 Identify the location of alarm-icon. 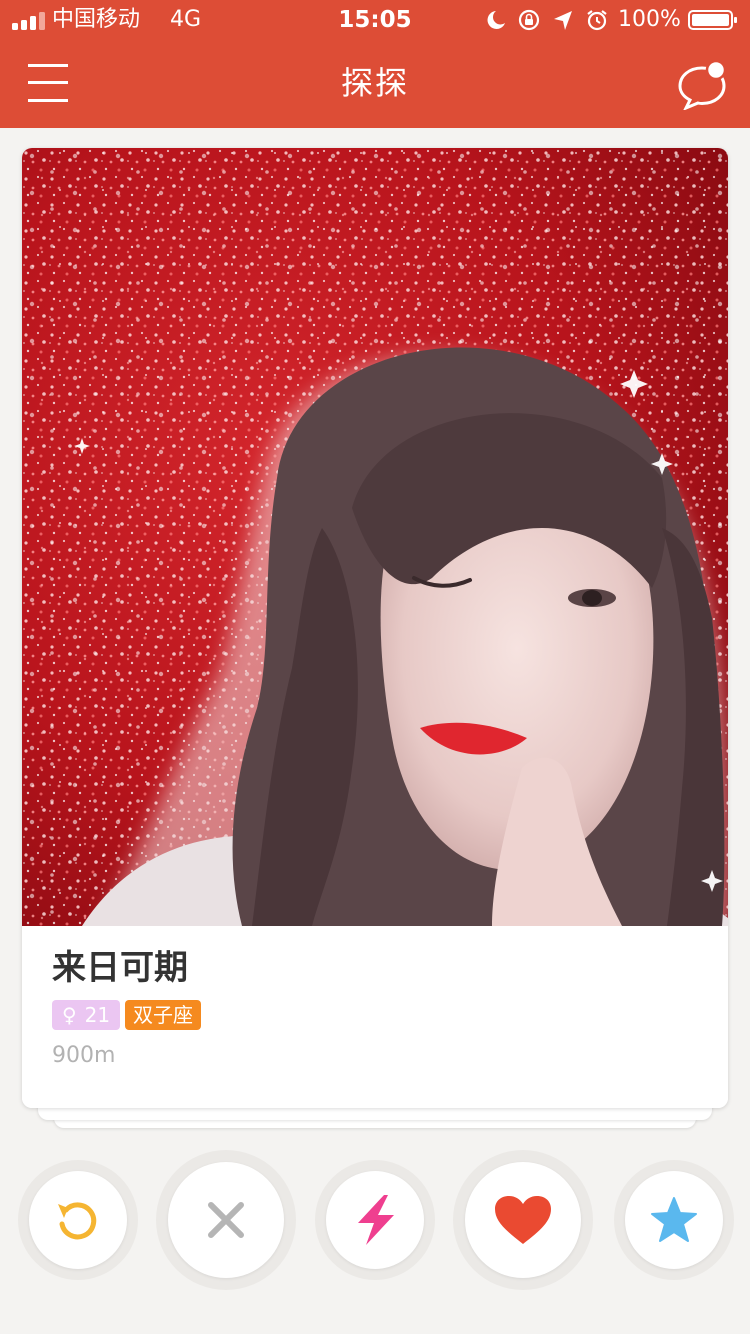
(597, 20).